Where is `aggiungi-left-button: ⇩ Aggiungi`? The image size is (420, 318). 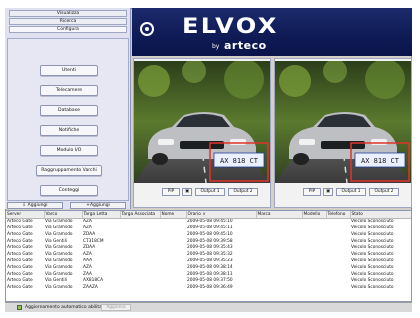 aggiungi-left-button: ⇩ Aggiungi is located at coordinates (35, 205).